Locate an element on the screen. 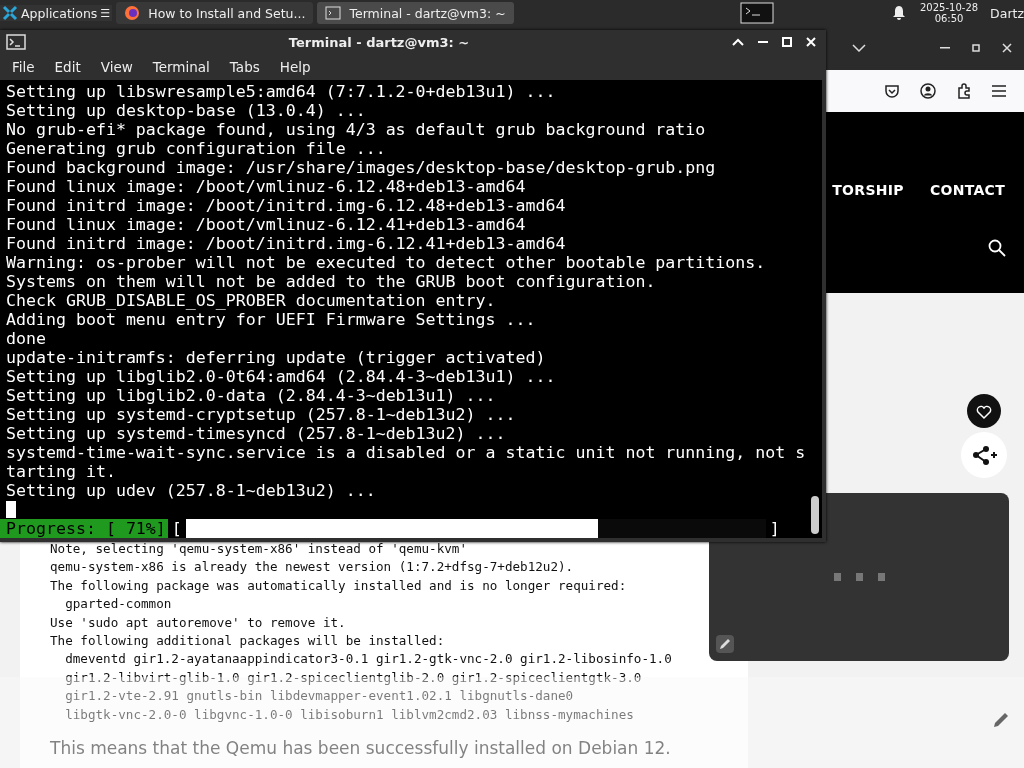 Image resolution: width=1024 pixels, height=768 pixels. menu-item: Tabs is located at coordinates (244, 67).